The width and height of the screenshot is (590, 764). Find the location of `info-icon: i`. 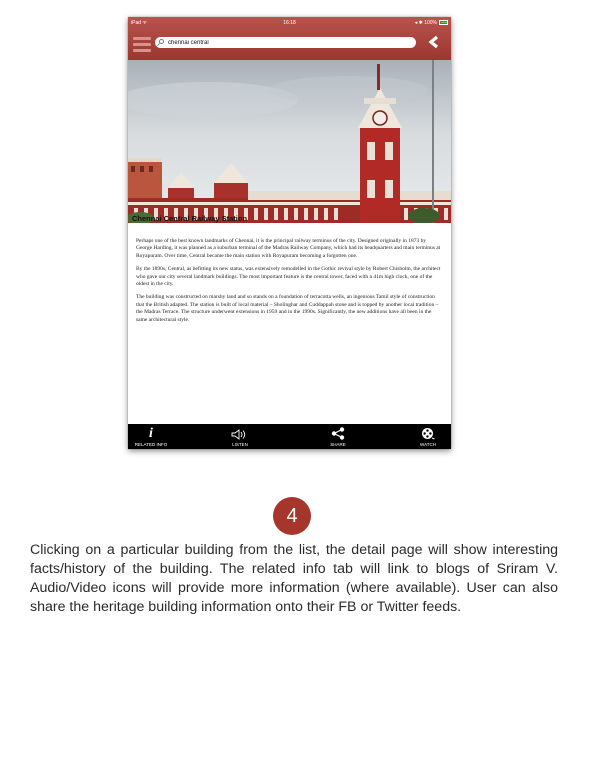

info-icon: i is located at coordinates (151, 433).